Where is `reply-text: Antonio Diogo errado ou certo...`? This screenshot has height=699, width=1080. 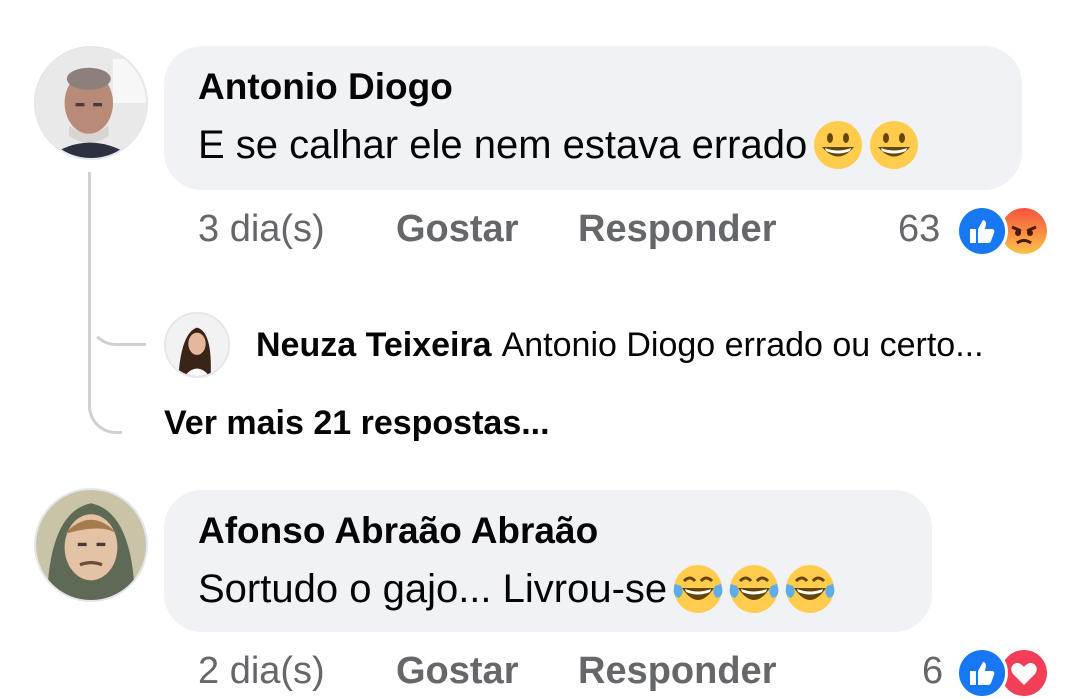 reply-text: Antonio Diogo errado ou certo... is located at coordinates (742, 345).